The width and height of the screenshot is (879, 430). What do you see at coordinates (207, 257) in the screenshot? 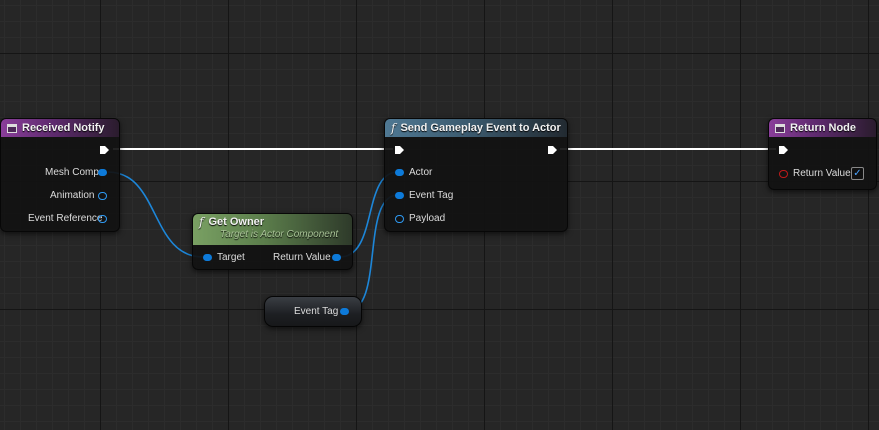
I see `target-pin` at bounding box center [207, 257].